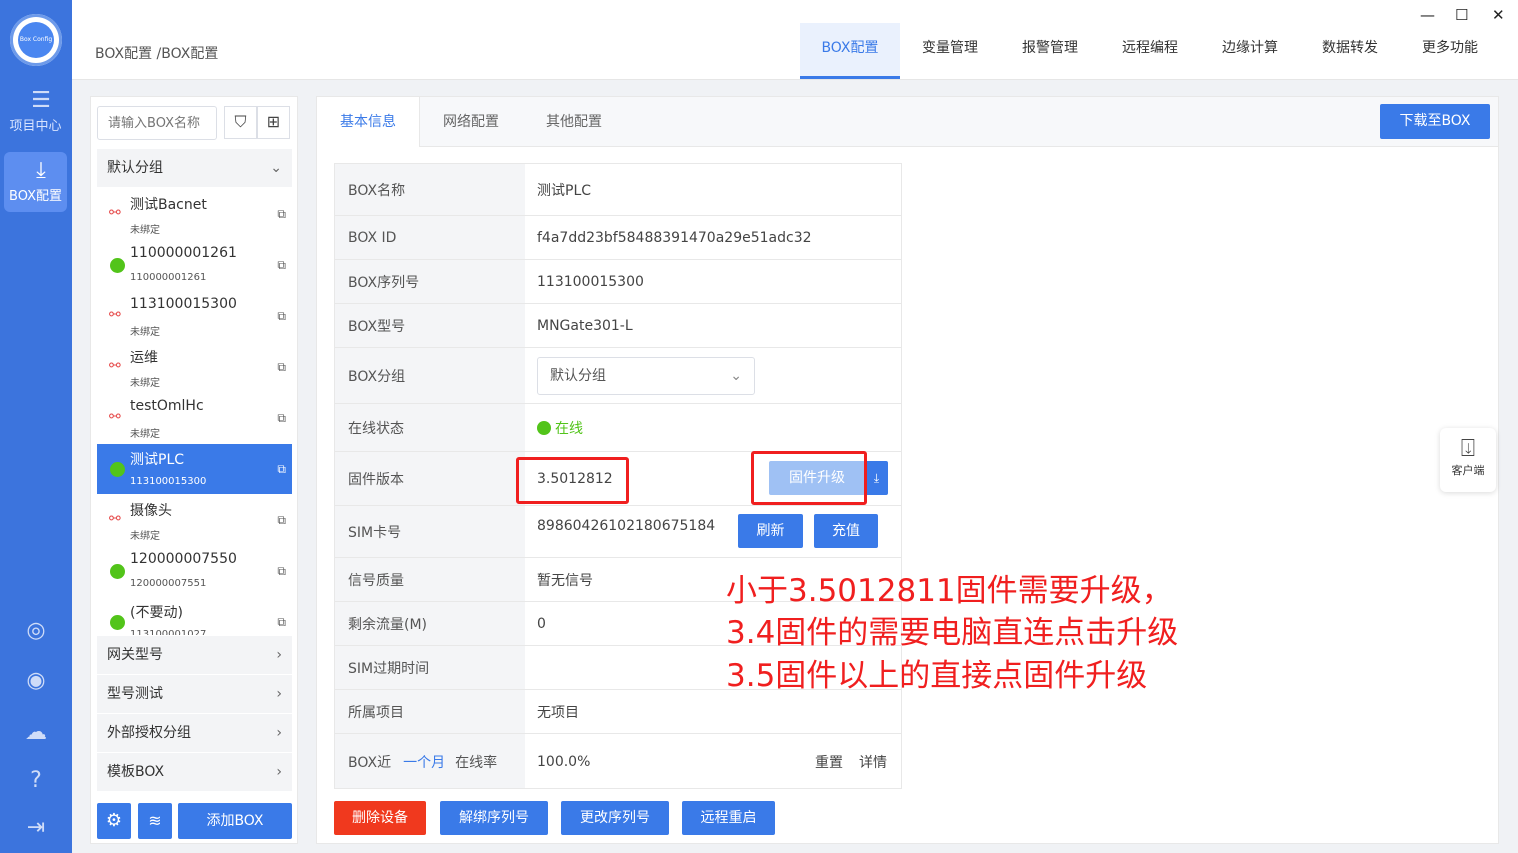 The image size is (1518, 853). Describe the element at coordinates (194, 571) in the screenshot. I see `list-item: 120000007550 120000007551 ⧉` at that location.